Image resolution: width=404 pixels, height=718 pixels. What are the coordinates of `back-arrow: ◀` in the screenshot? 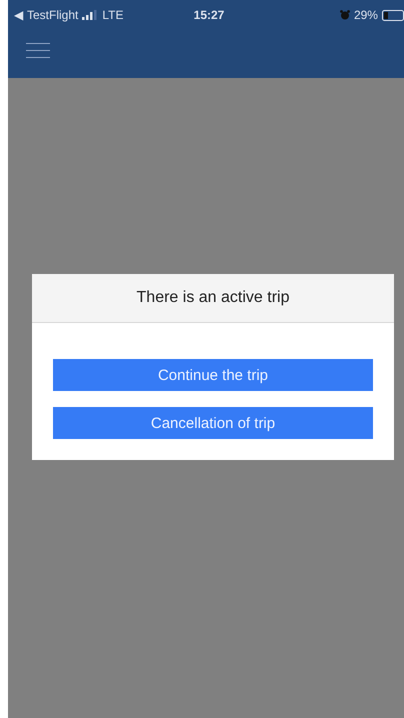 It's located at (18, 15).